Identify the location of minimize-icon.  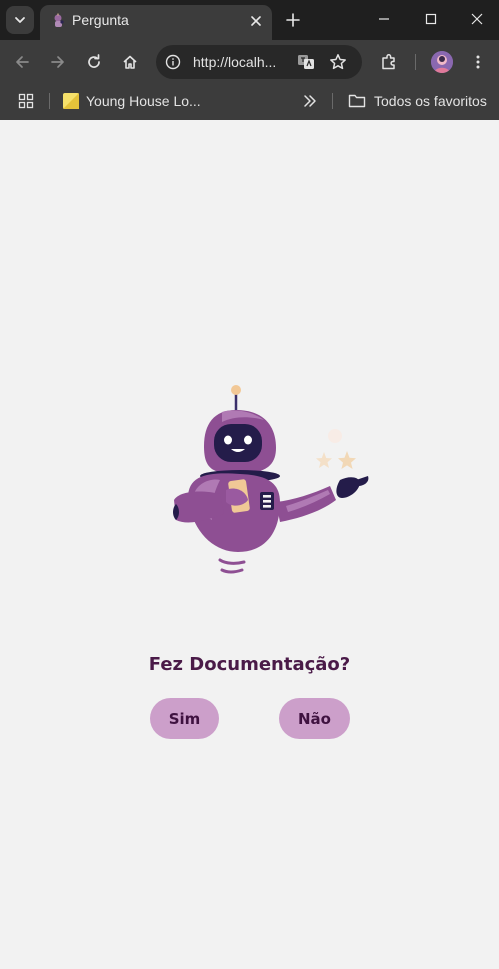
(384, 19).